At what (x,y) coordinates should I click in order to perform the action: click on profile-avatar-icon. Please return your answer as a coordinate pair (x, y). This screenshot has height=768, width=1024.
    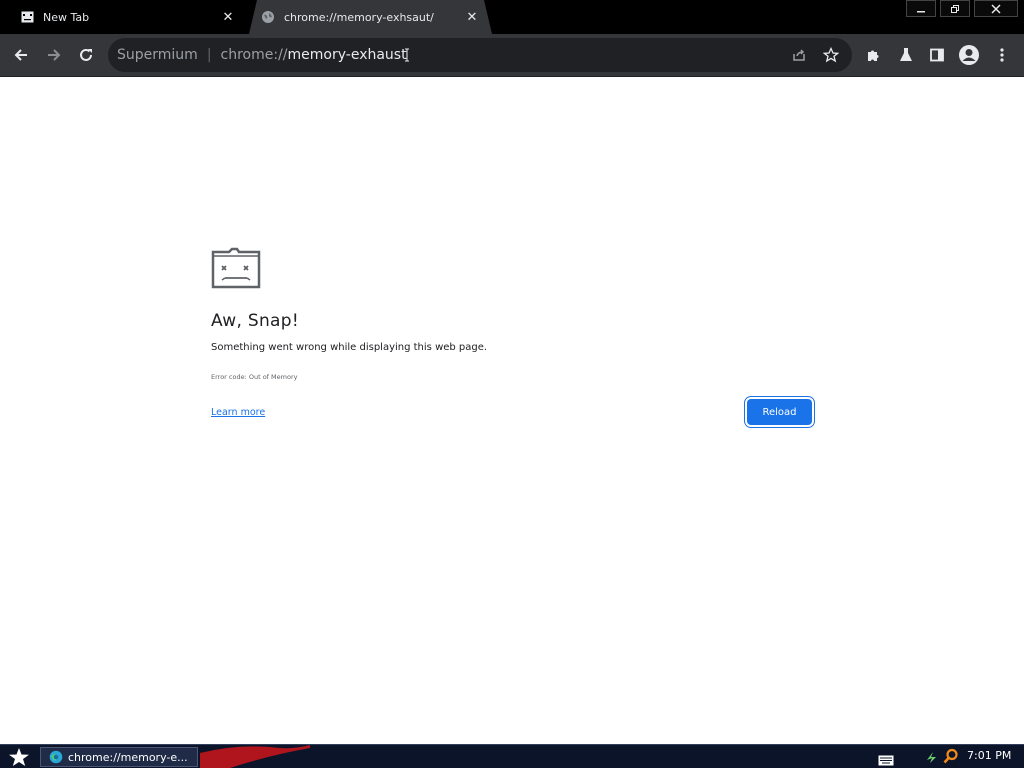
    Looking at the image, I should click on (969, 55).